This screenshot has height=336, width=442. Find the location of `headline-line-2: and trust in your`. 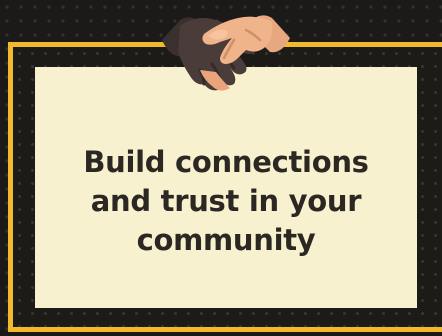

headline-line-2: and trust in your is located at coordinates (226, 201).